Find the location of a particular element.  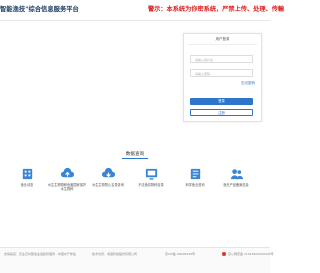

username-input: 请输入用户名 is located at coordinates (221, 59).